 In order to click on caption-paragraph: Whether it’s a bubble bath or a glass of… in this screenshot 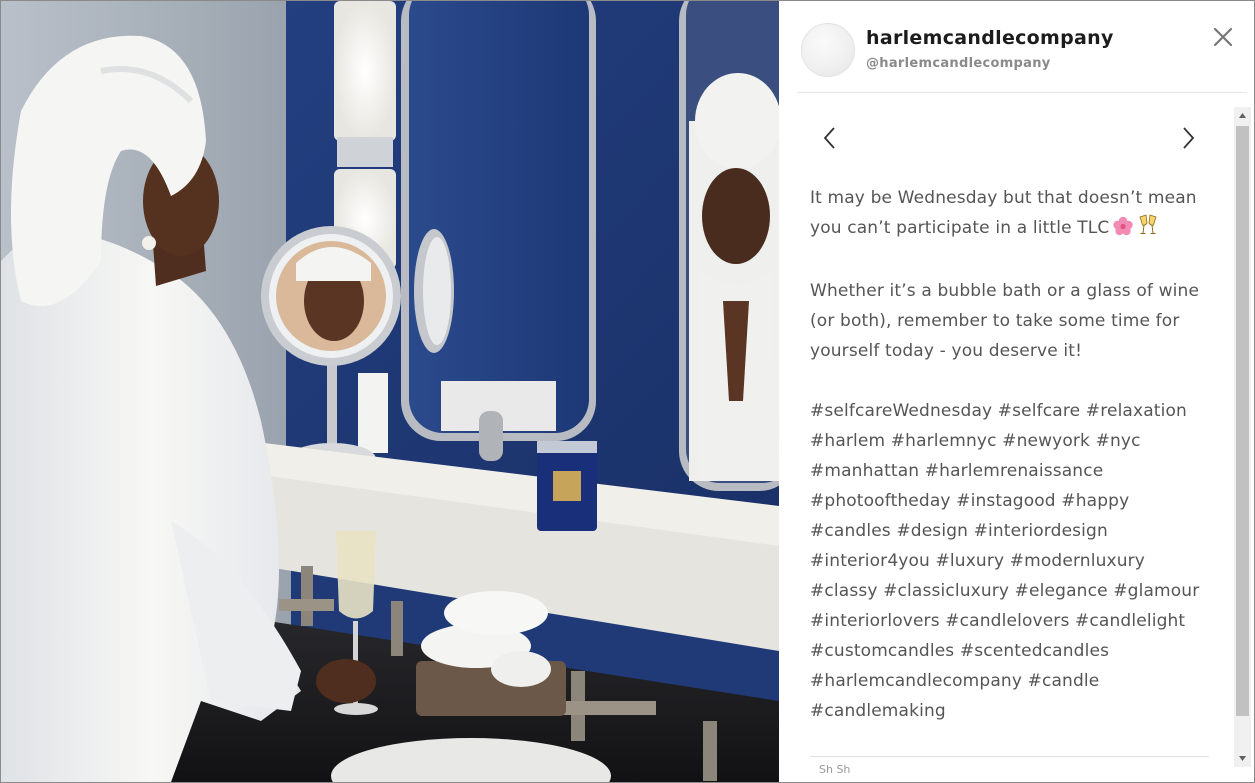, I will do `click(1005, 321)`.